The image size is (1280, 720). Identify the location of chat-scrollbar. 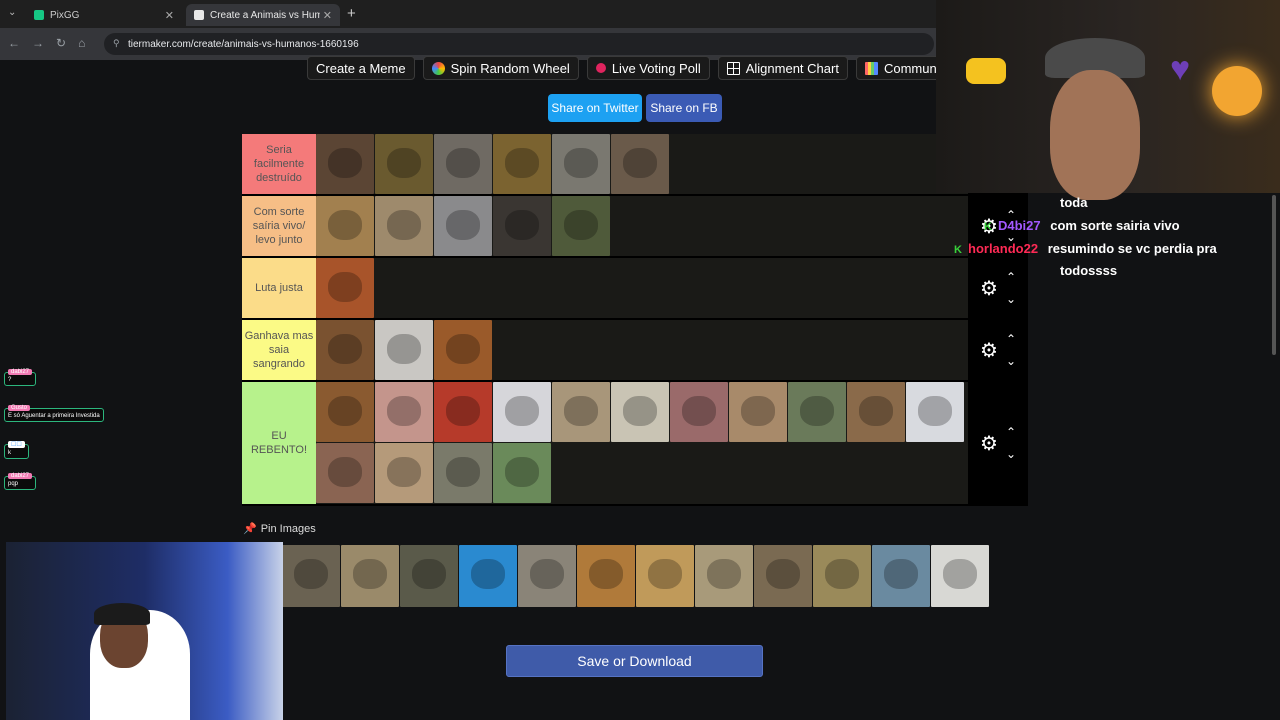
(1274, 275).